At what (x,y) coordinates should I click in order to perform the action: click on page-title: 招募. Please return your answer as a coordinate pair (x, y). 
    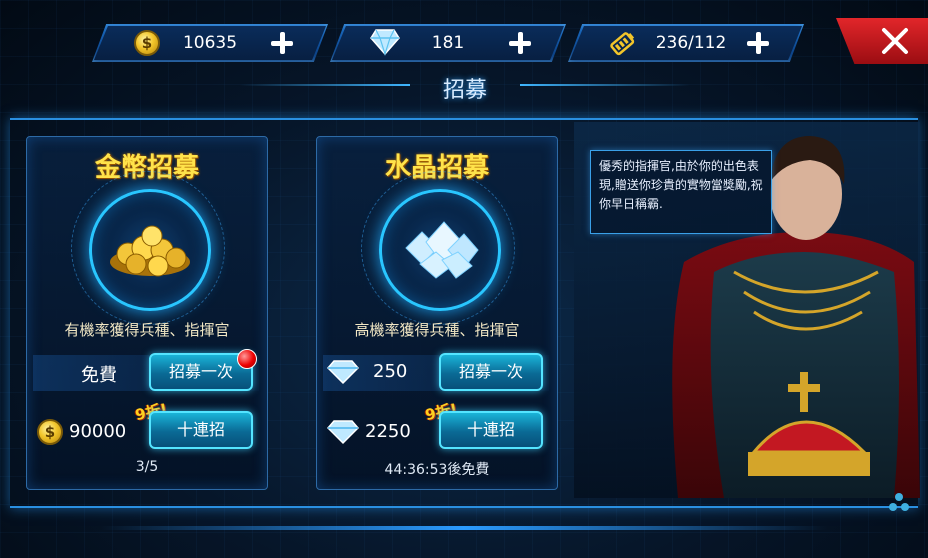
    Looking at the image, I should click on (464, 90).